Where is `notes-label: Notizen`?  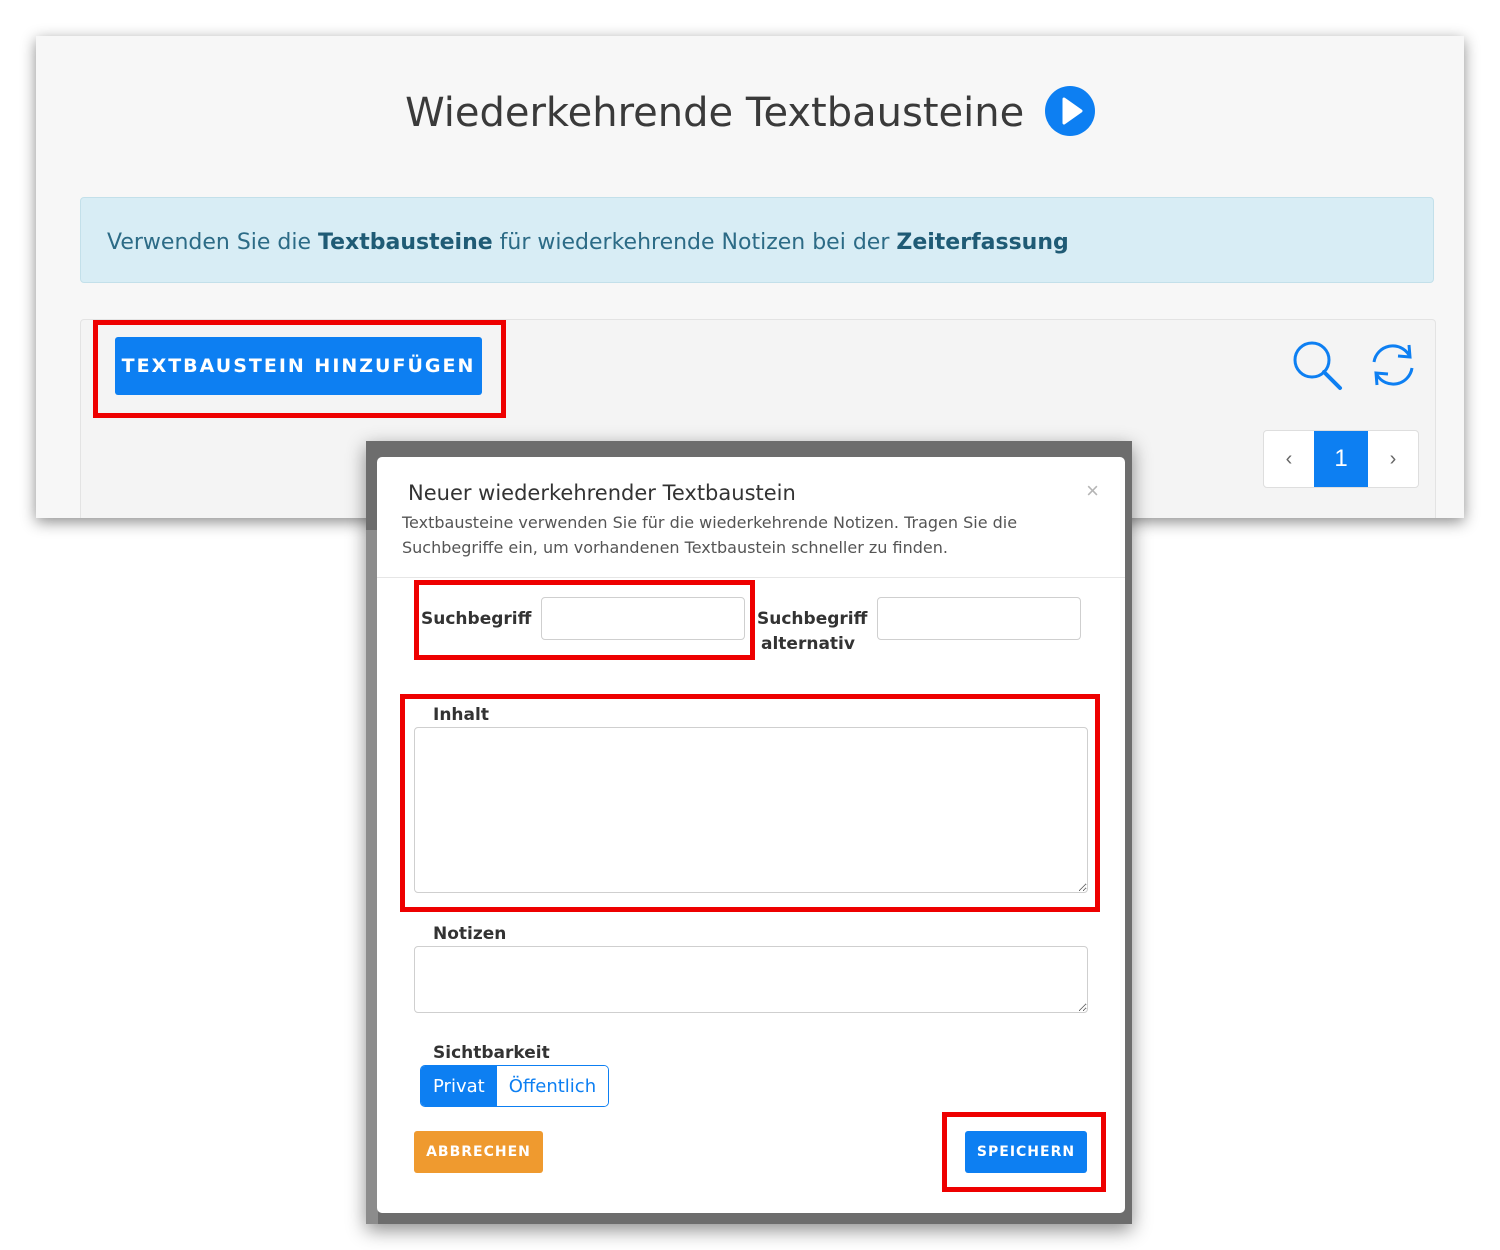 notes-label: Notizen is located at coordinates (470, 934).